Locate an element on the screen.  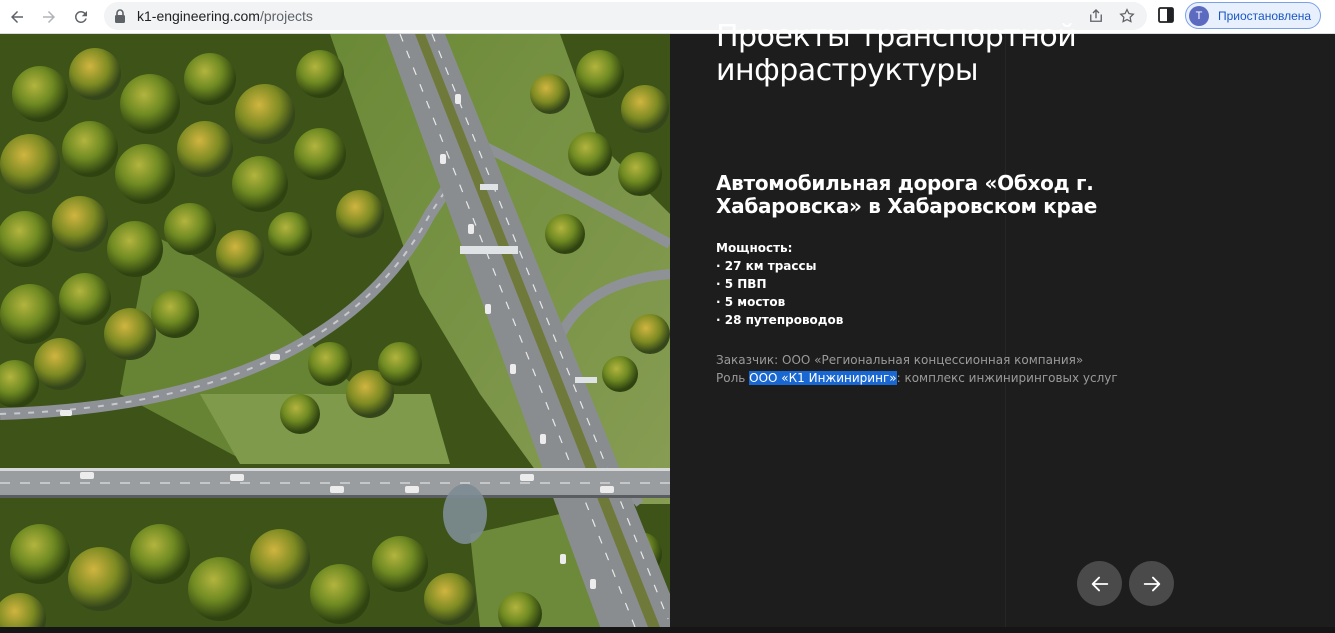
next-slide-button is located at coordinates (1151, 583).